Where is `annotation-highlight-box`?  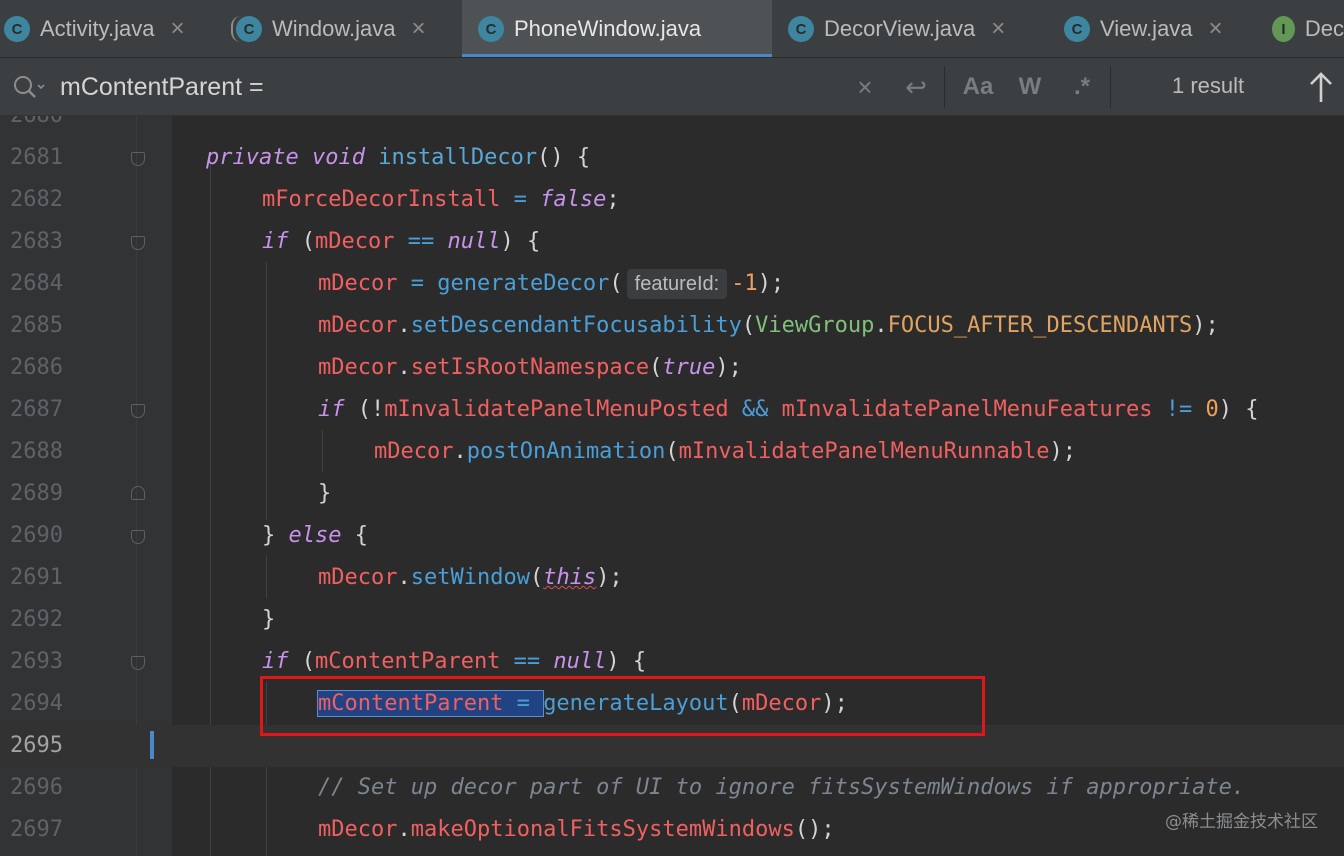
annotation-highlight-box is located at coordinates (622, 706).